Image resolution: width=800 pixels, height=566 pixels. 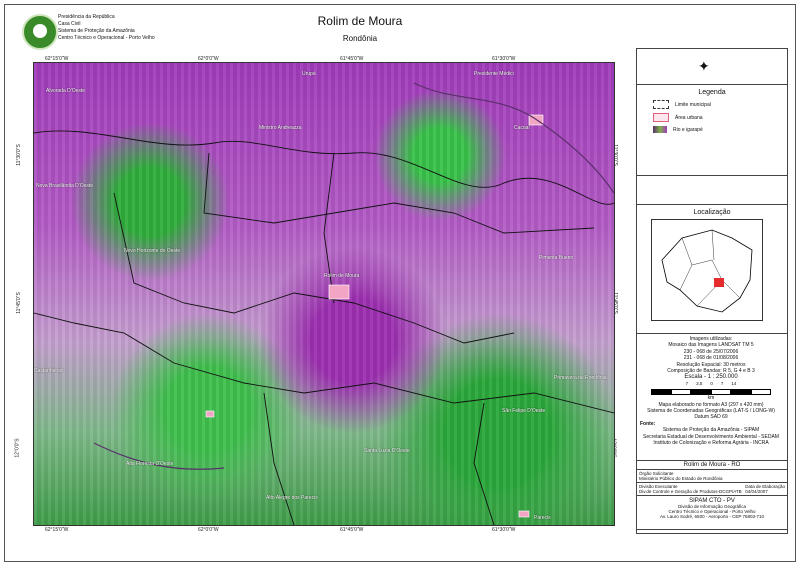 I want to click on urban-swatch-icon, so click(x=661, y=117).